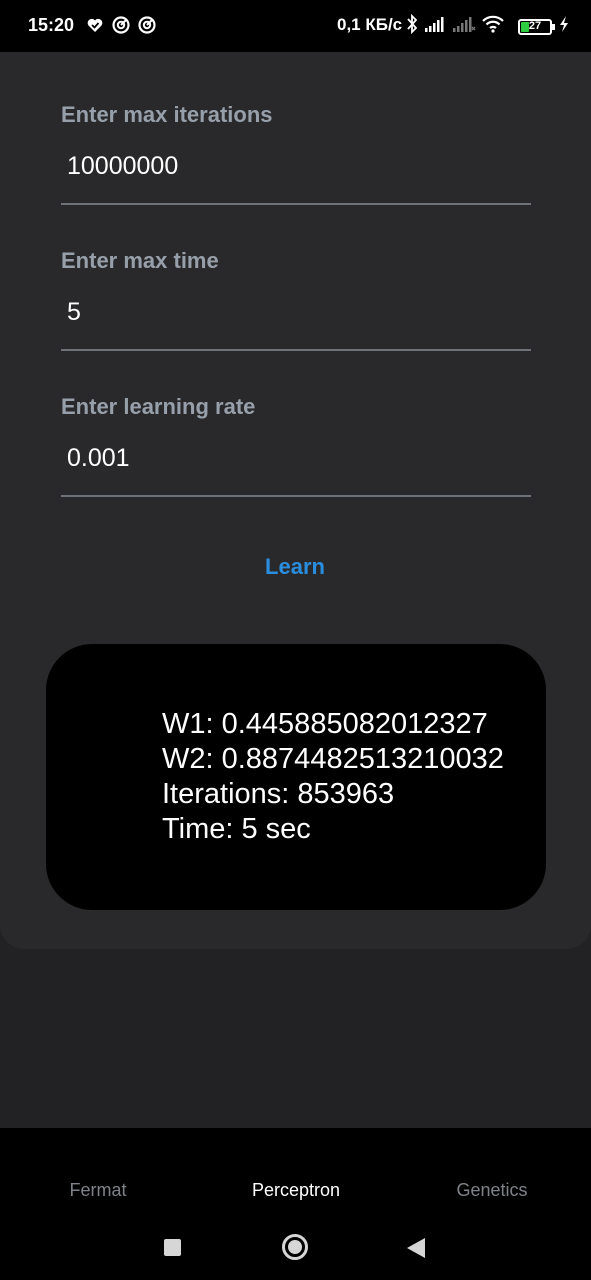 Image resolution: width=591 pixels, height=1280 pixels. What do you see at coordinates (564, 26) in the screenshot?
I see `lightning-icon` at bounding box center [564, 26].